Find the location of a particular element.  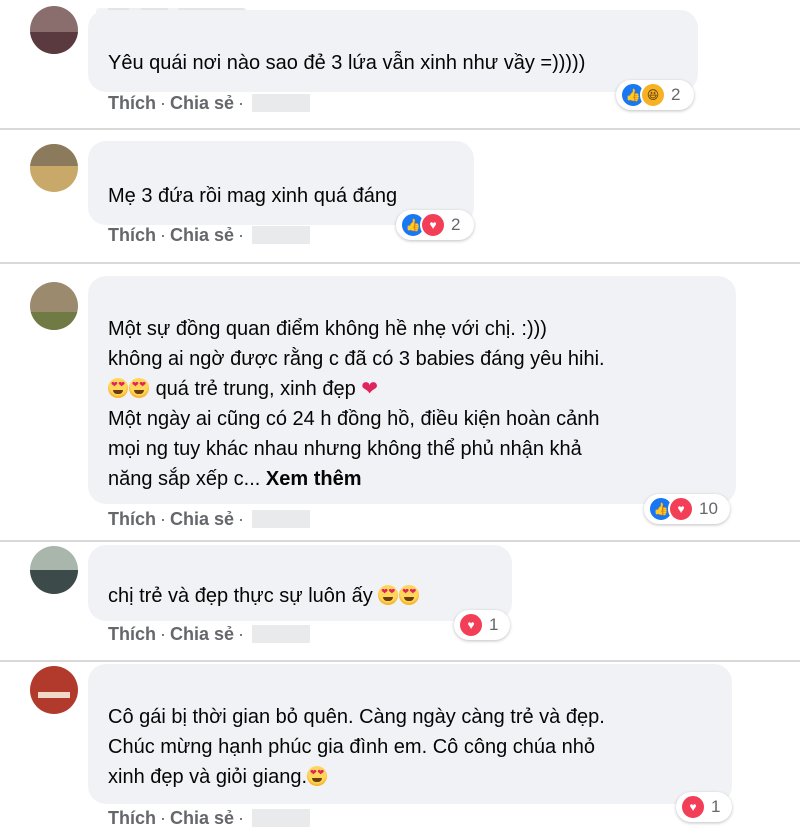

comment-text-line: xinh đẹp và giỏi giang. is located at coordinates (420, 777).